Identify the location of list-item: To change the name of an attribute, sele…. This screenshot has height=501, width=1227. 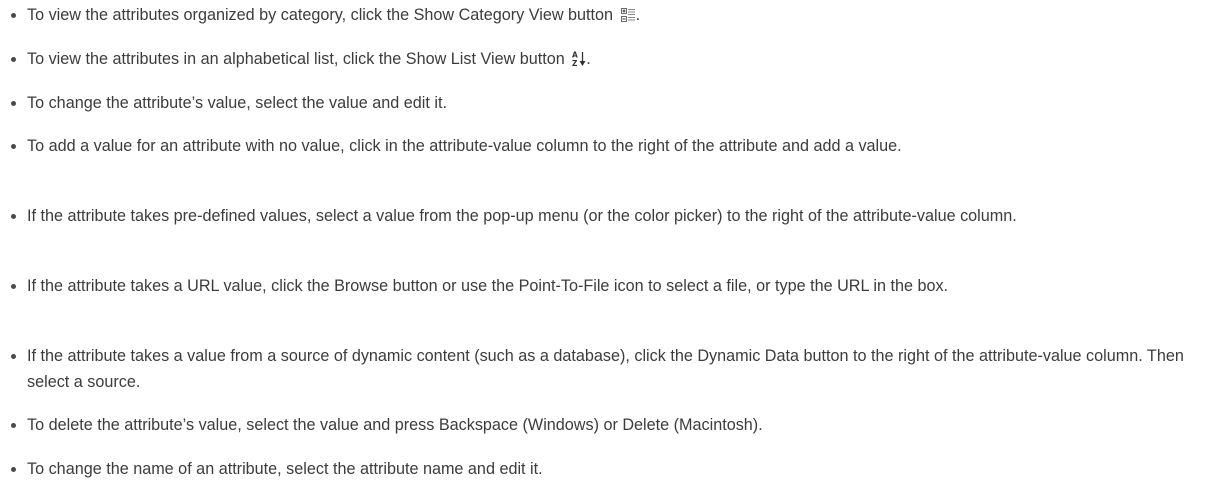
(613, 469).